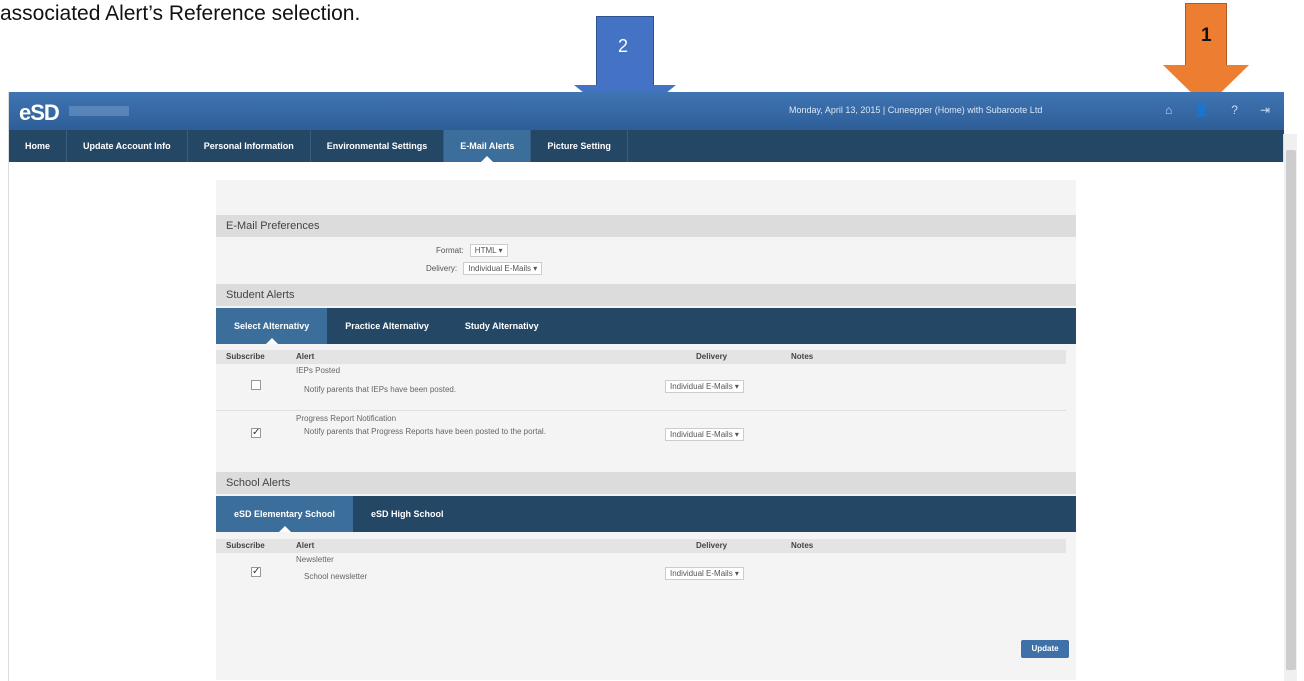 The width and height of the screenshot is (1304, 681). What do you see at coordinates (1201, 110) in the screenshot?
I see `user-icon: 👤` at bounding box center [1201, 110].